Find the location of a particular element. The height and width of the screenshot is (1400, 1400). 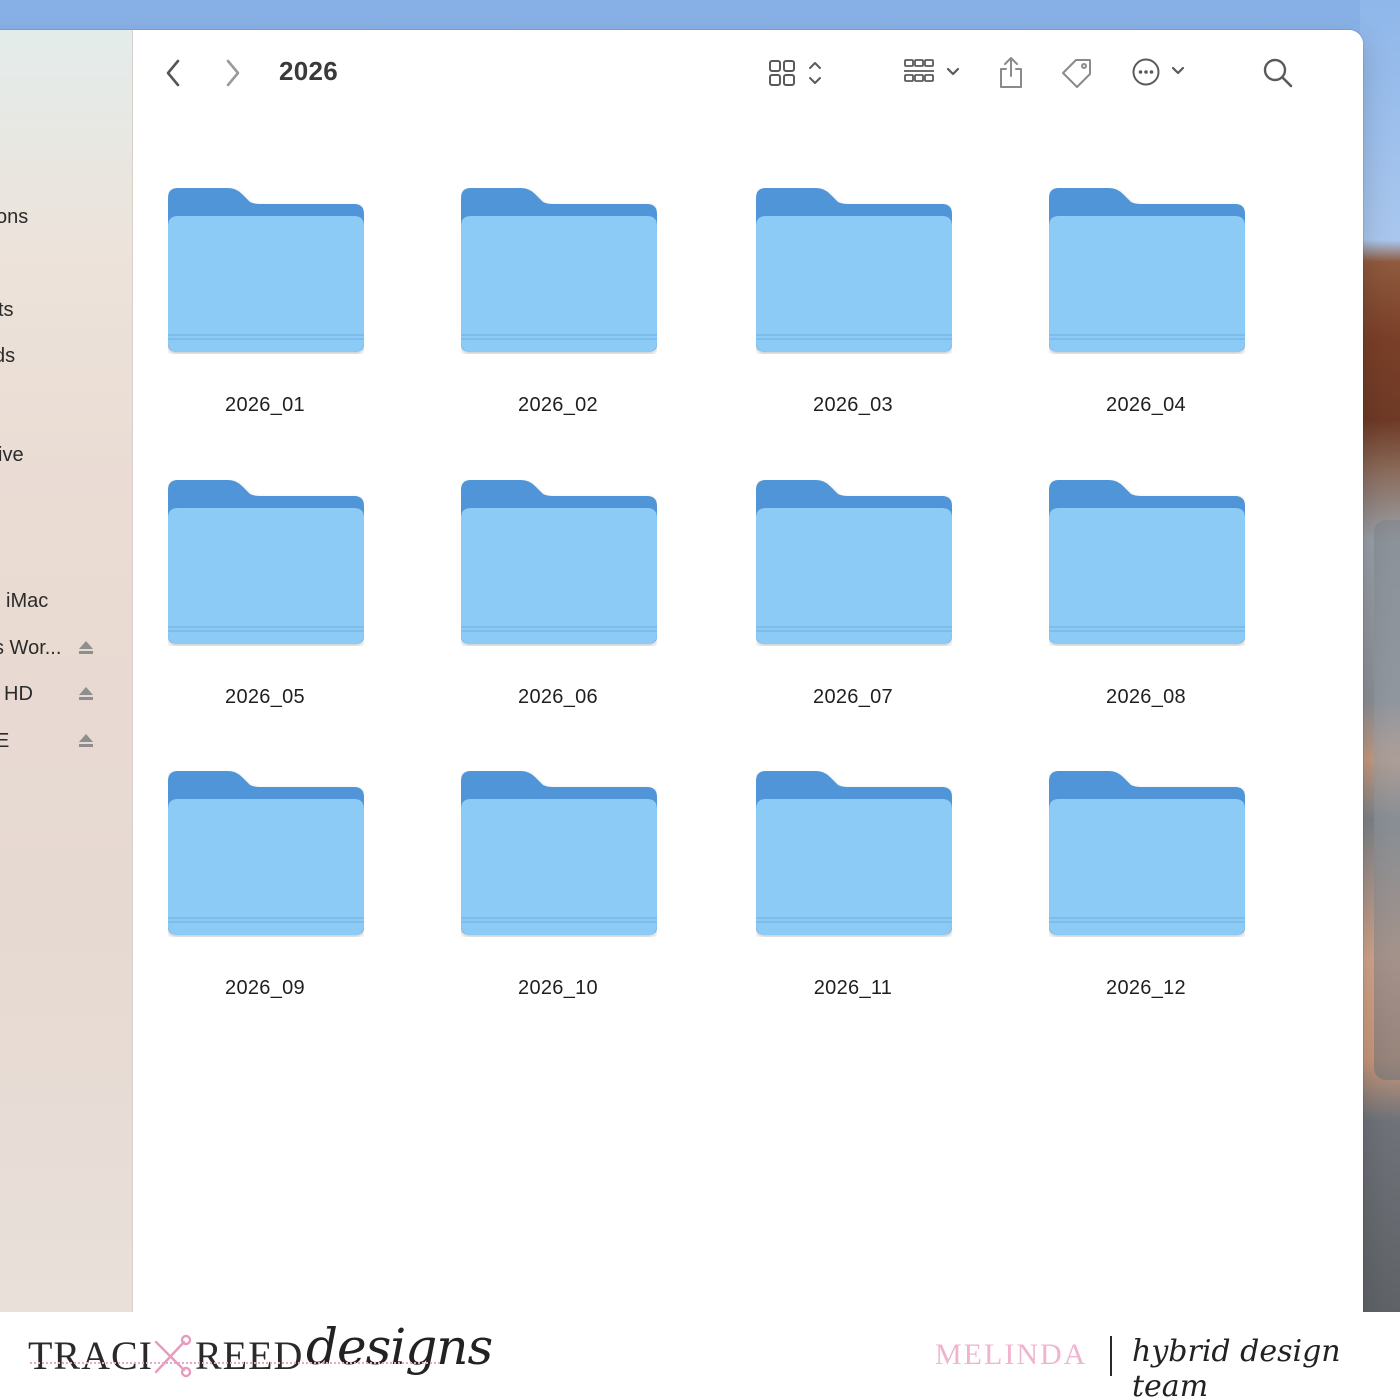

folder-name: 2026_12 is located at coordinates (1146, 988).